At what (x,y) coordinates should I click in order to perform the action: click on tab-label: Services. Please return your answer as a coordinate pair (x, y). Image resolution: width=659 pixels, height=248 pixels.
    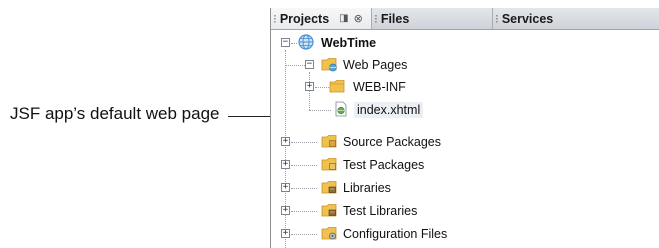
    Looking at the image, I should click on (527, 18).